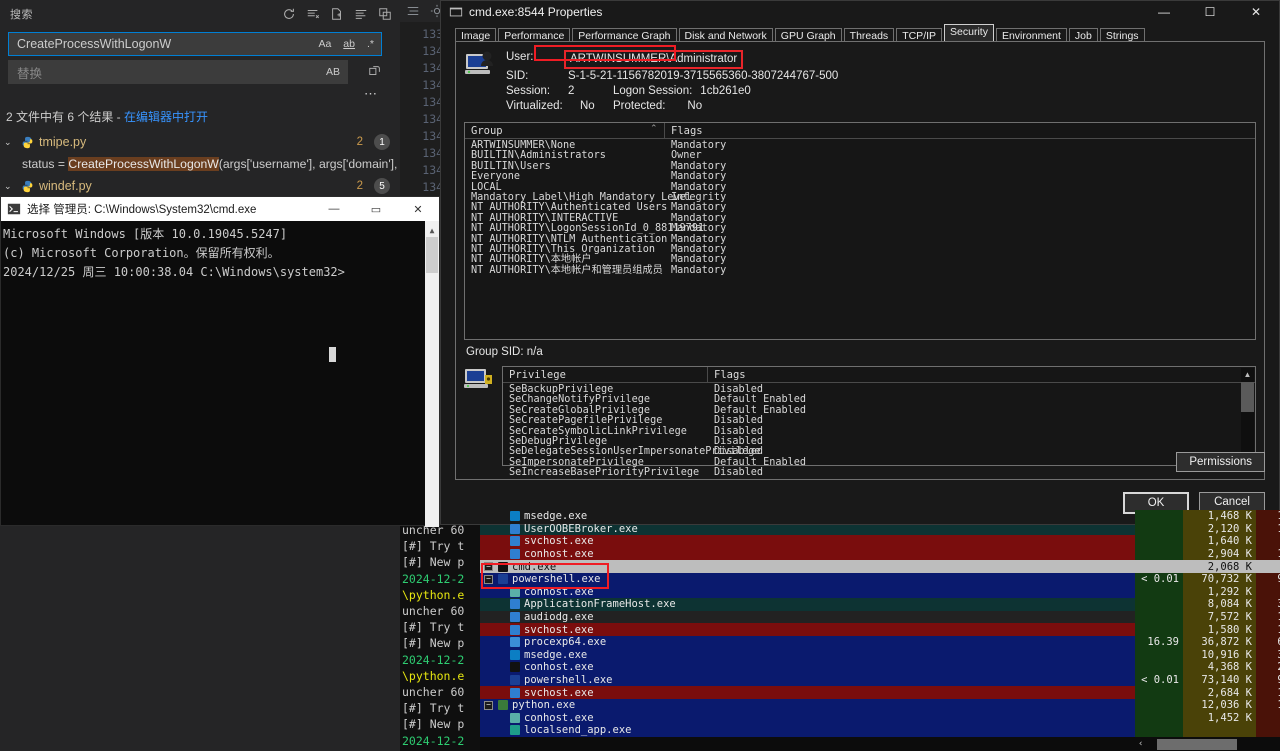  What do you see at coordinates (880, 541) in the screenshot?
I see `process-row: svchost.exe 1,640 K 8,172 K` at bounding box center [880, 541].